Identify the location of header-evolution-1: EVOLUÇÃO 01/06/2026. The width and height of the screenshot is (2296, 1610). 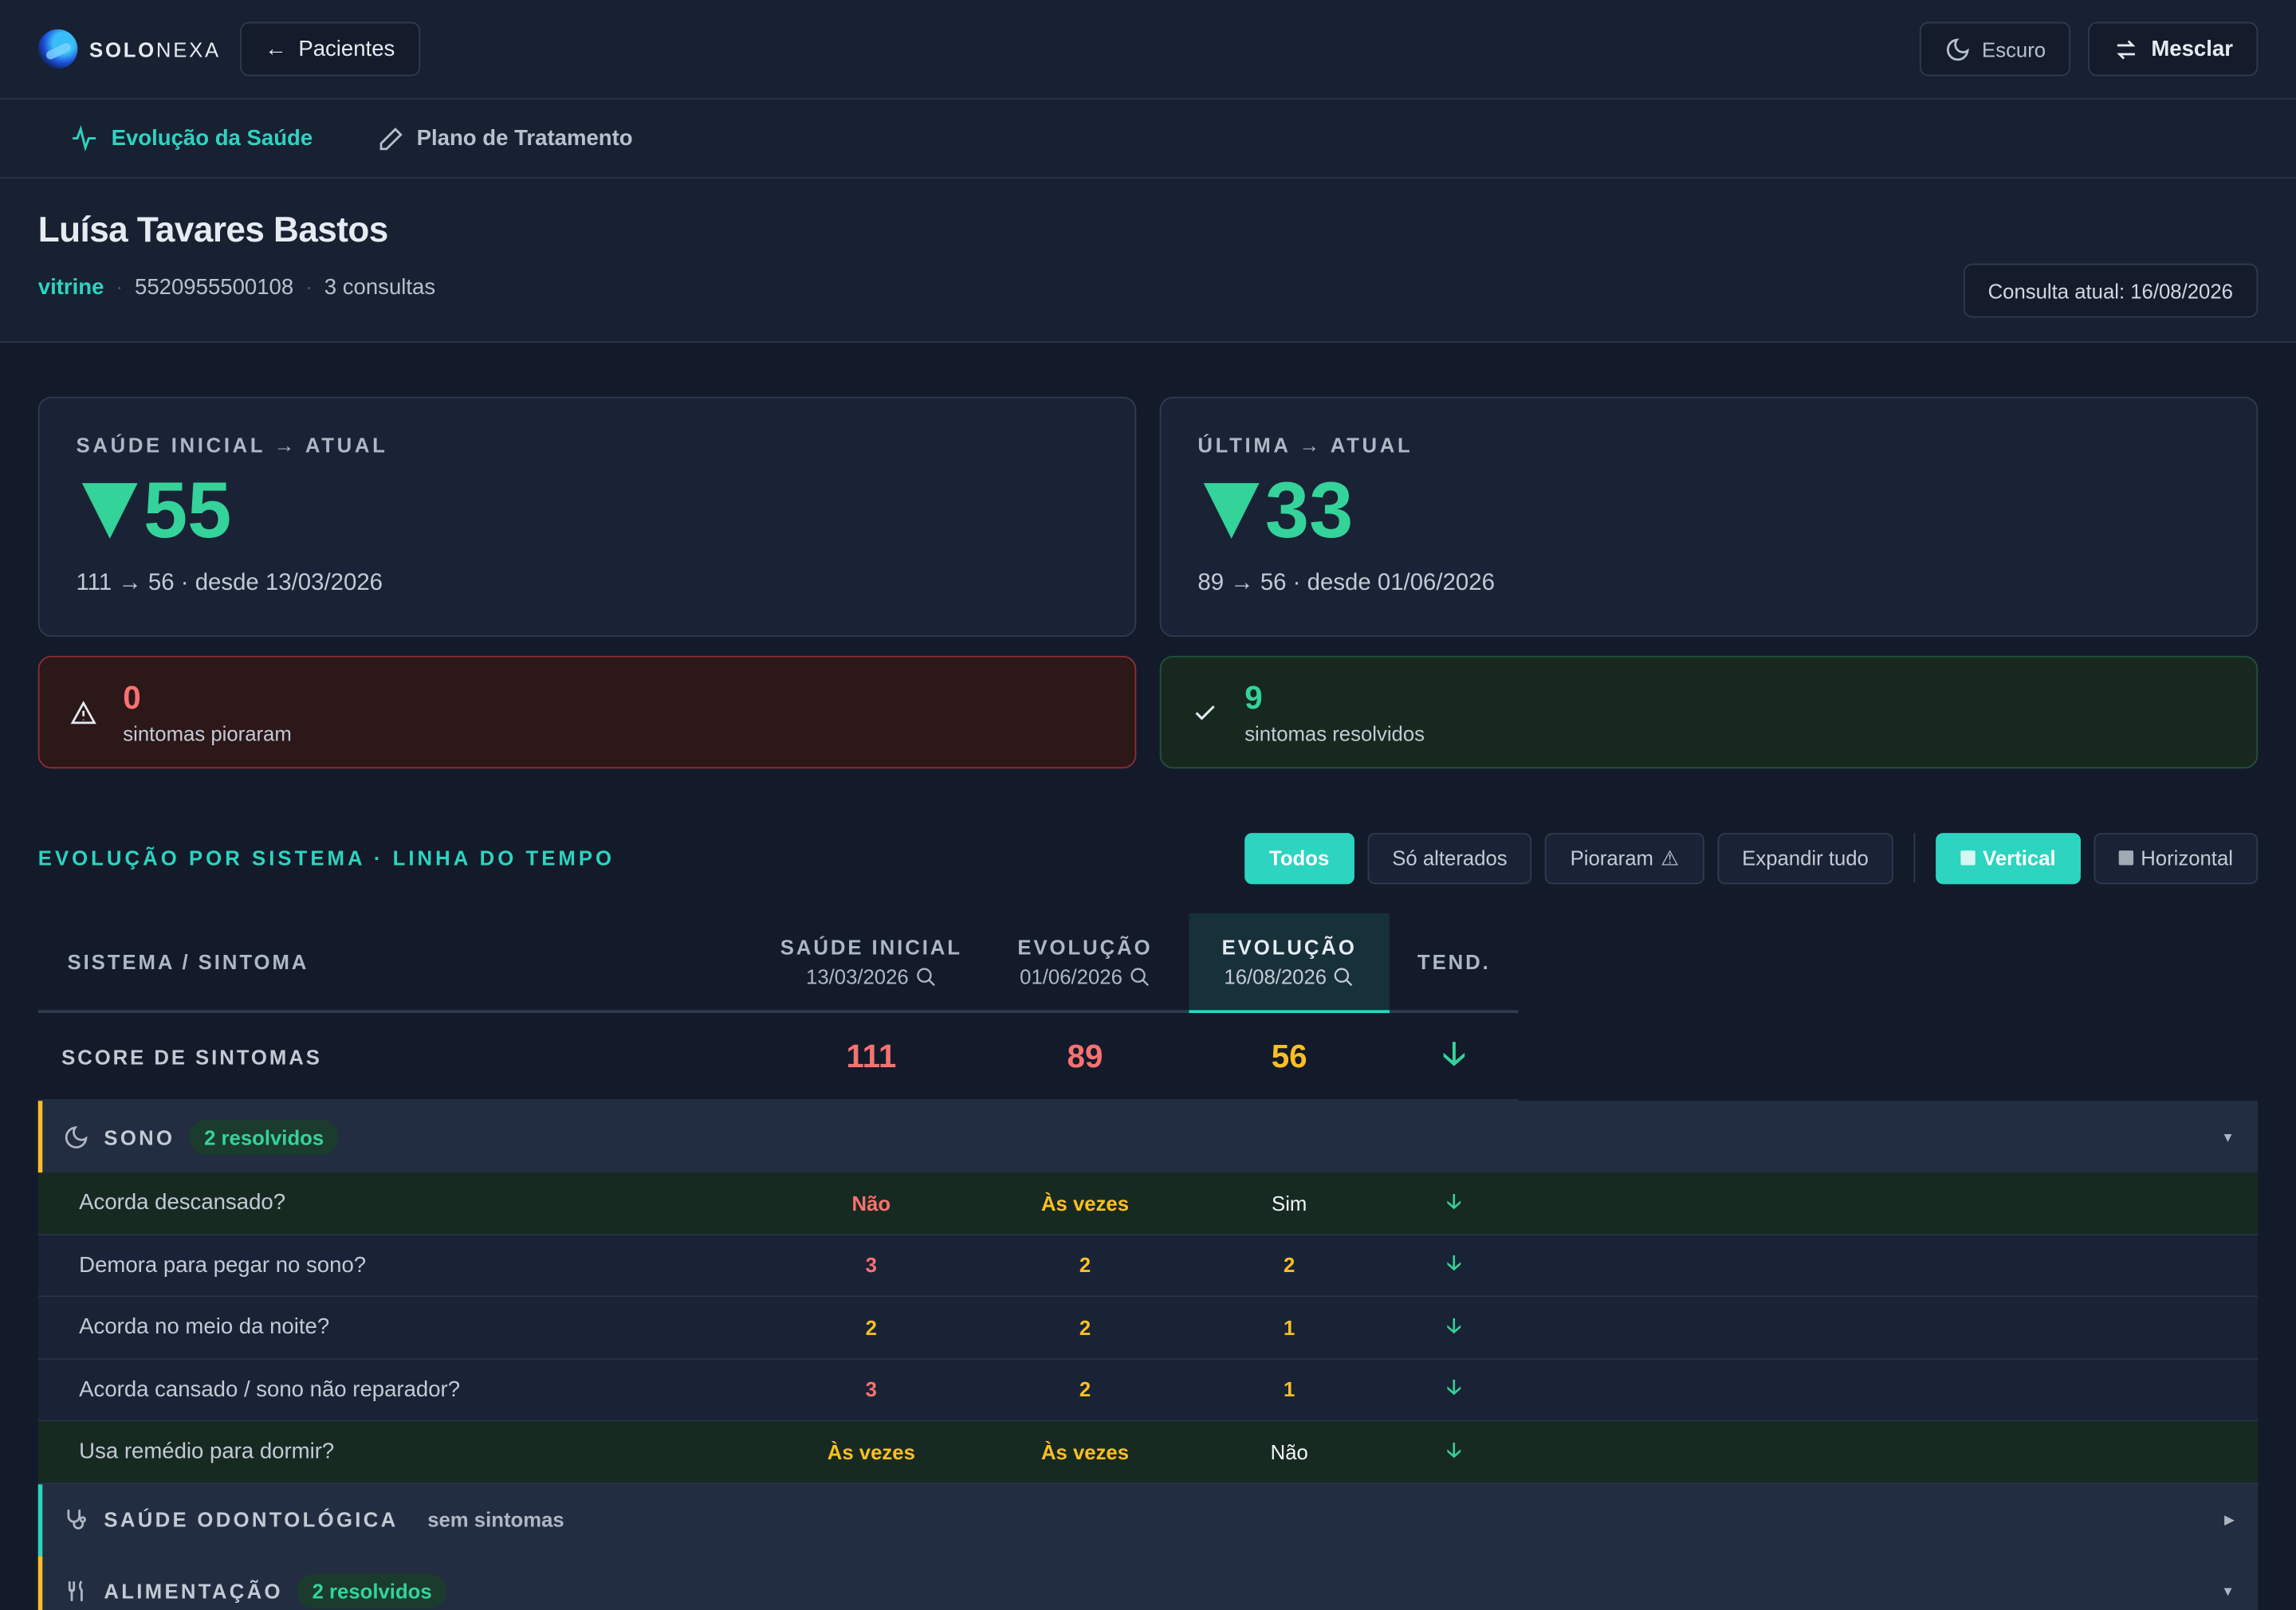
(1085, 961).